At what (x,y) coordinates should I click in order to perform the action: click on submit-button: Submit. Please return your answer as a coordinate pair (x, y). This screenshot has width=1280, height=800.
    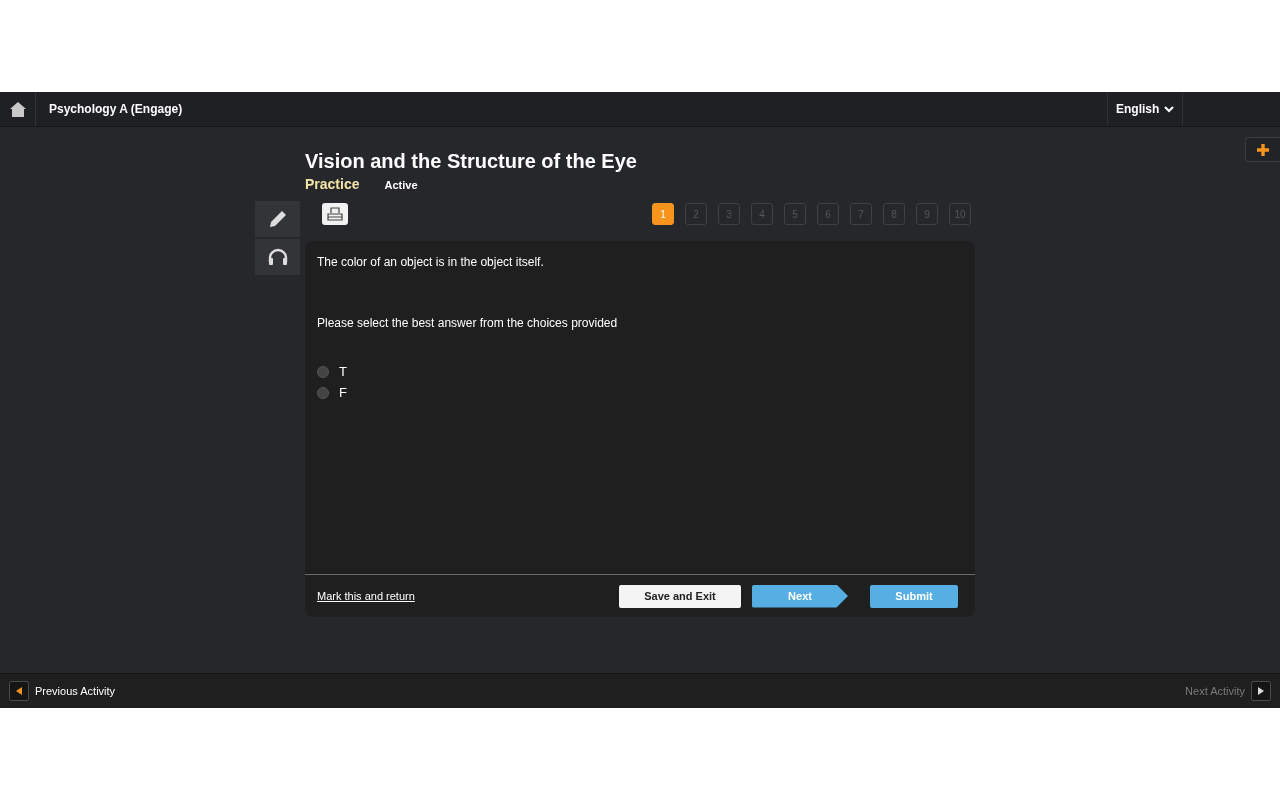
    Looking at the image, I should click on (914, 596).